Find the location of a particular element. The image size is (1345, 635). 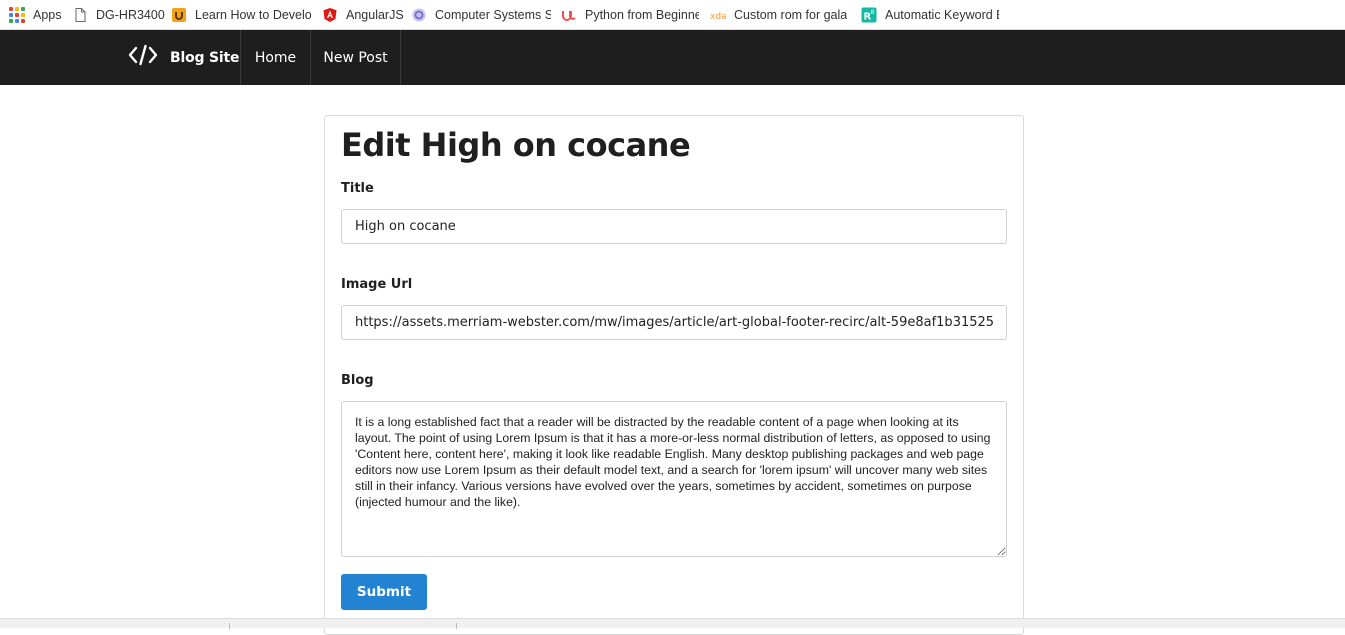

submit-button: Submit is located at coordinates (384, 592).